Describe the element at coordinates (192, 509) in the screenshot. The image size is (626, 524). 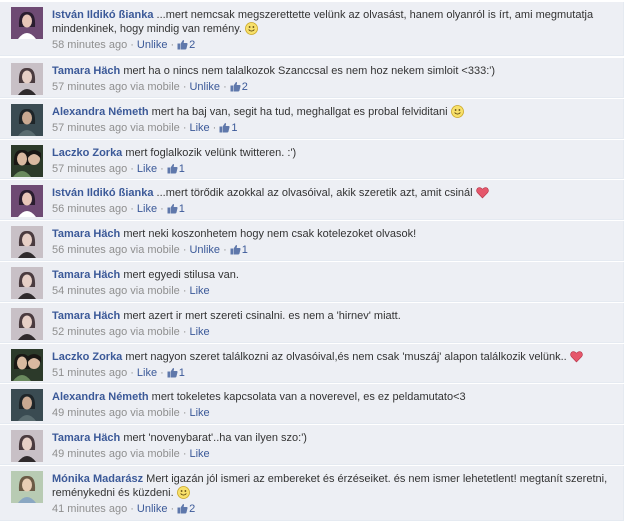
I see `like-count: 2` at that location.